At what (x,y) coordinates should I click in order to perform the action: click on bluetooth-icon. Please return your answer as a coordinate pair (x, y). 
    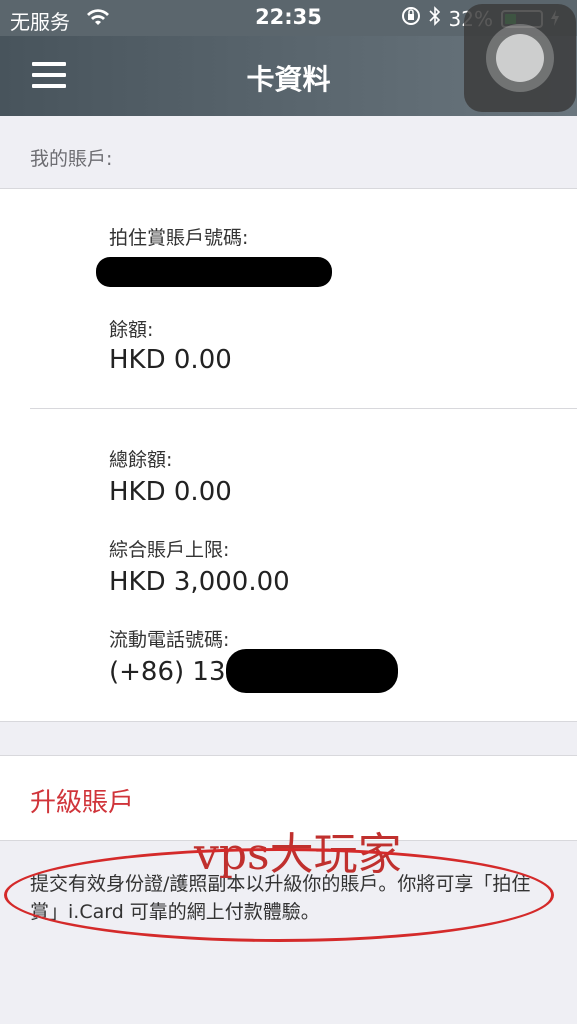
    Looking at the image, I should click on (434, 18).